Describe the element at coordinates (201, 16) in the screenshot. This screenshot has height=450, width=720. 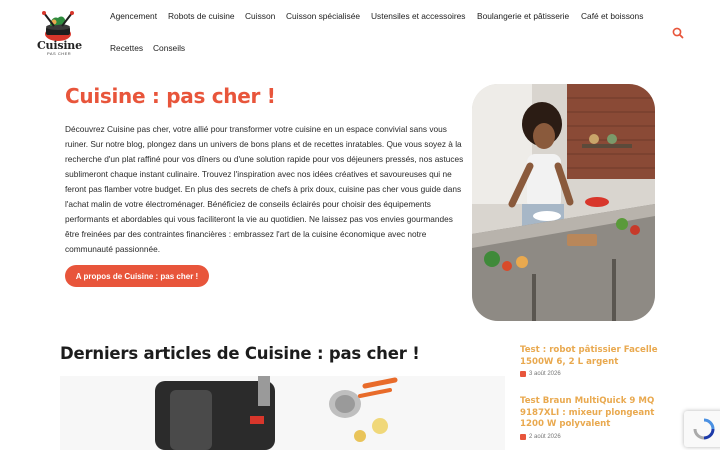
I see `nav-item-robots-de-cuisine: Robots de cuisine` at that location.